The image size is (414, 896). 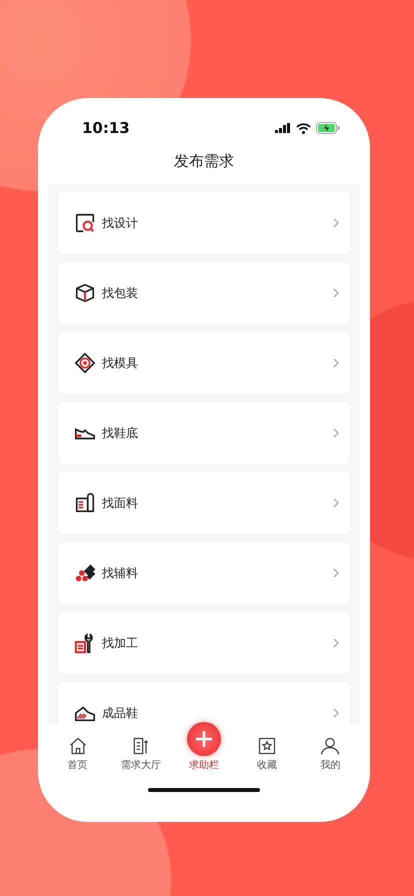 I want to click on person-icon, so click(x=330, y=746).